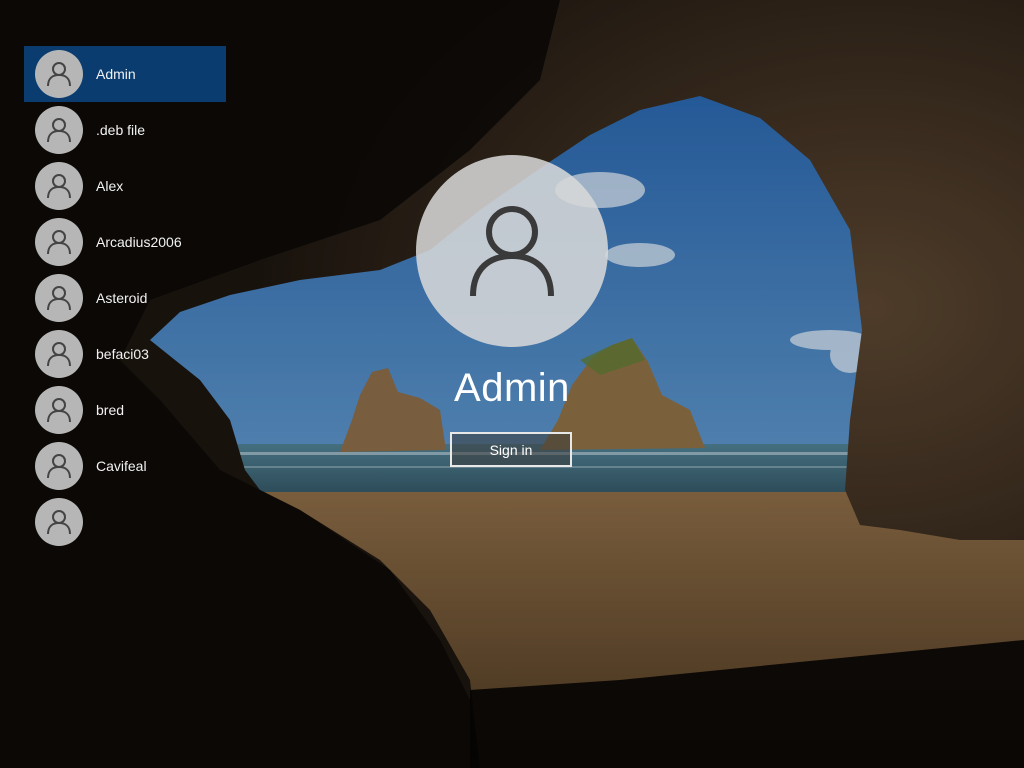  I want to click on user-name-label: Cavifeal, so click(121, 466).